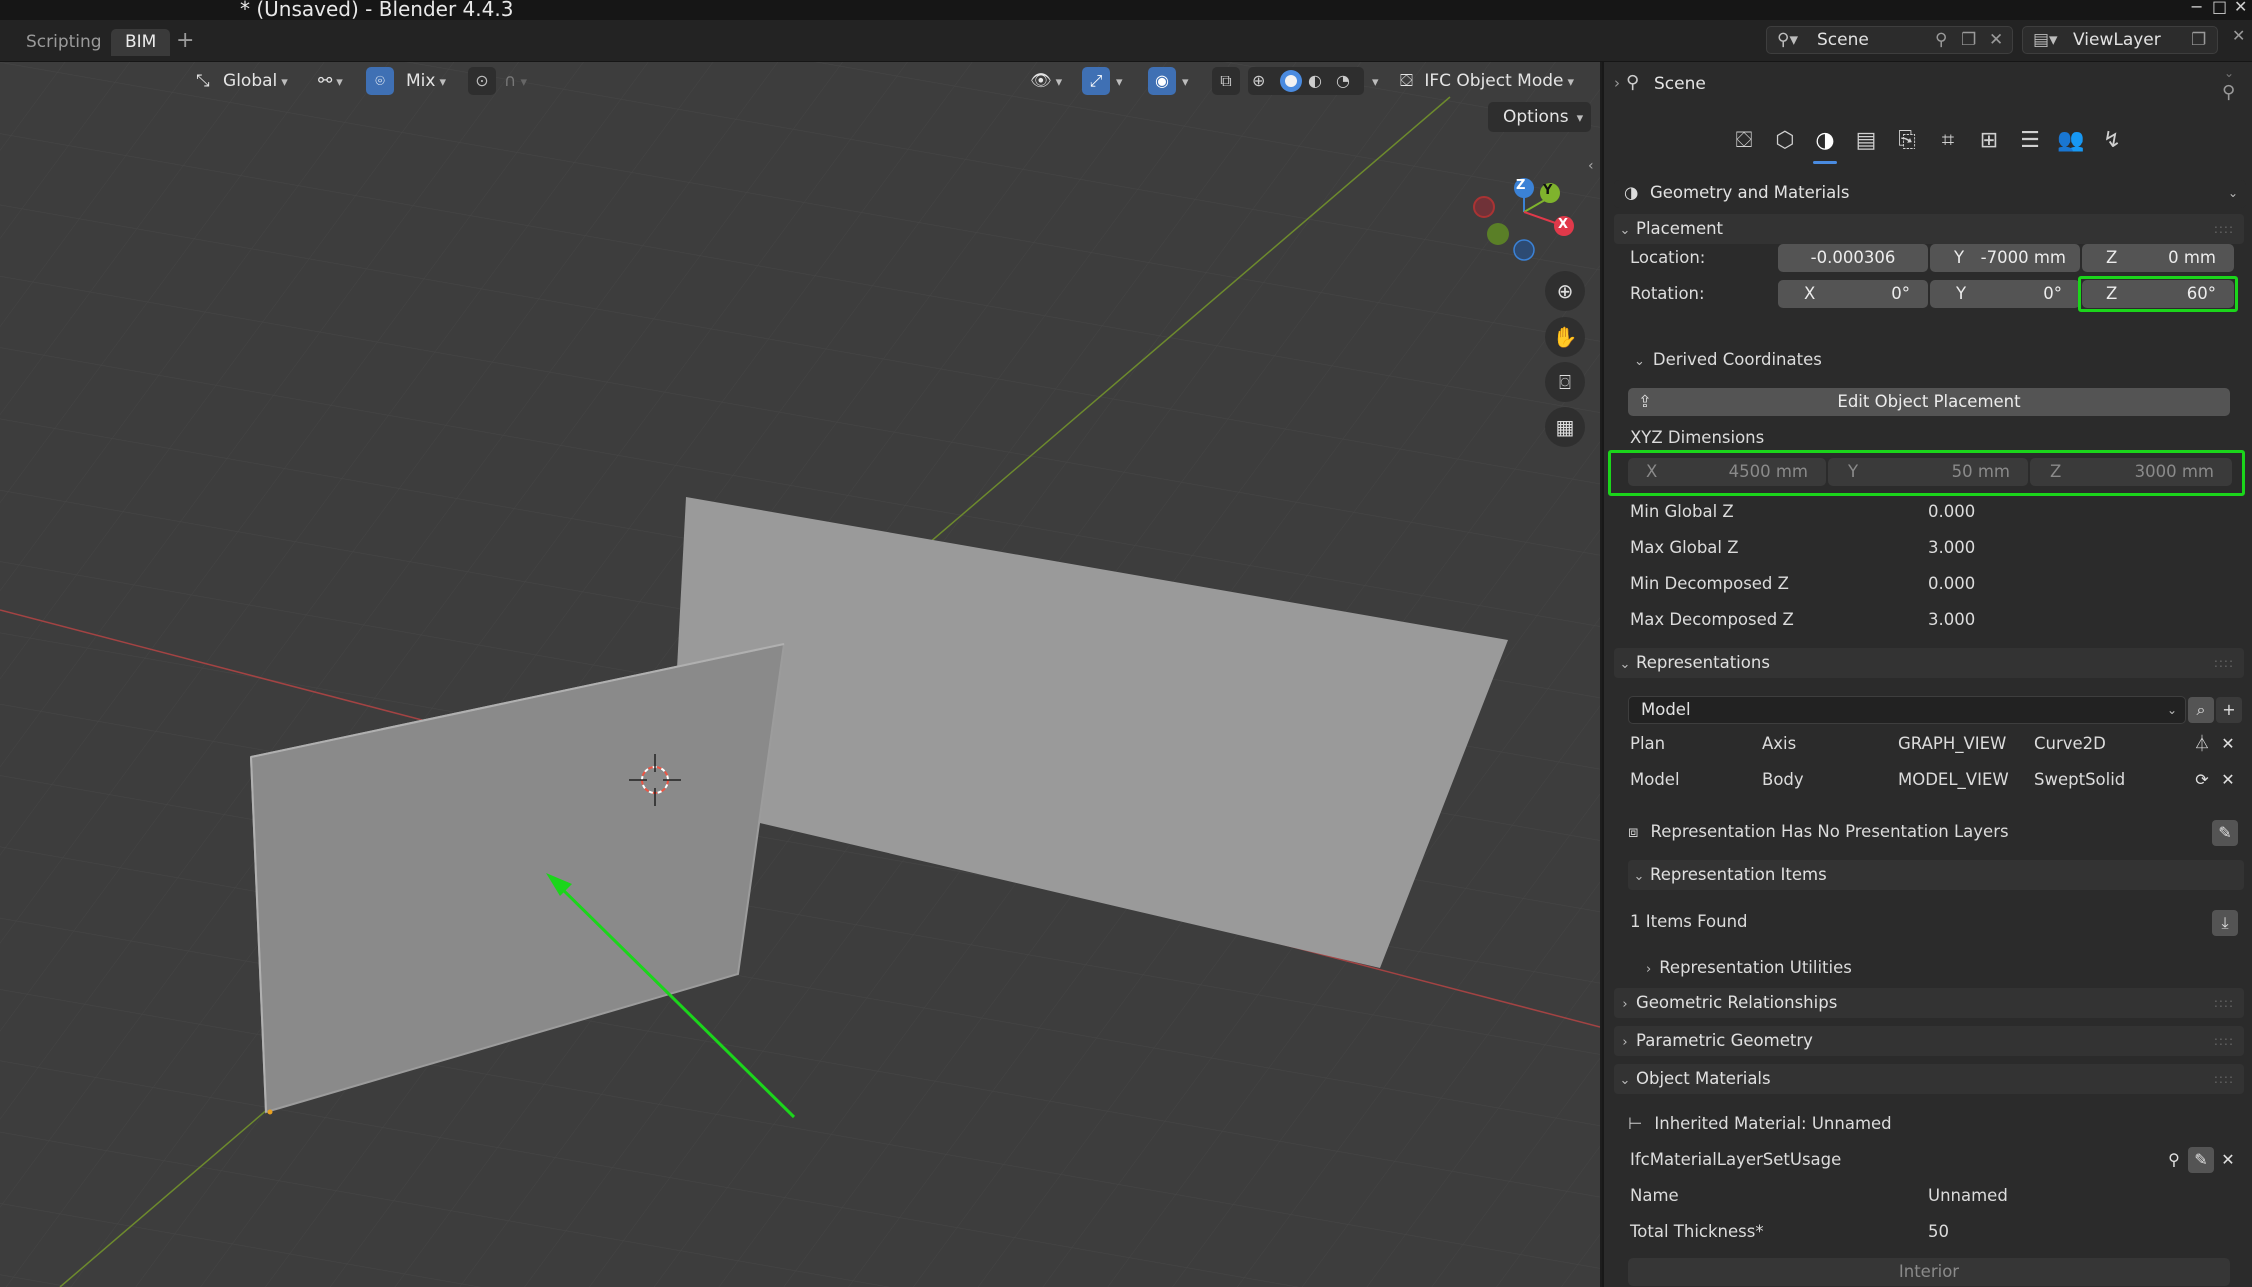  What do you see at coordinates (2158, 258) in the screenshot?
I see `location-z-field: Z 0 mm` at bounding box center [2158, 258].